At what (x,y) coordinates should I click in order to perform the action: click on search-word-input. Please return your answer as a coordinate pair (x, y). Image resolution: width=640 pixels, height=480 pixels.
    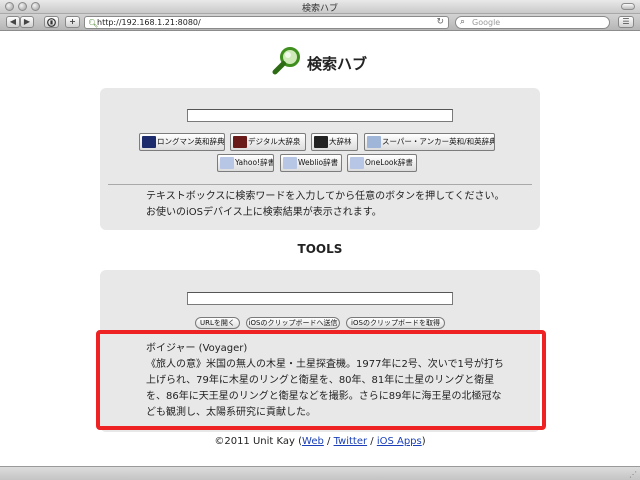
    Looking at the image, I should click on (320, 115).